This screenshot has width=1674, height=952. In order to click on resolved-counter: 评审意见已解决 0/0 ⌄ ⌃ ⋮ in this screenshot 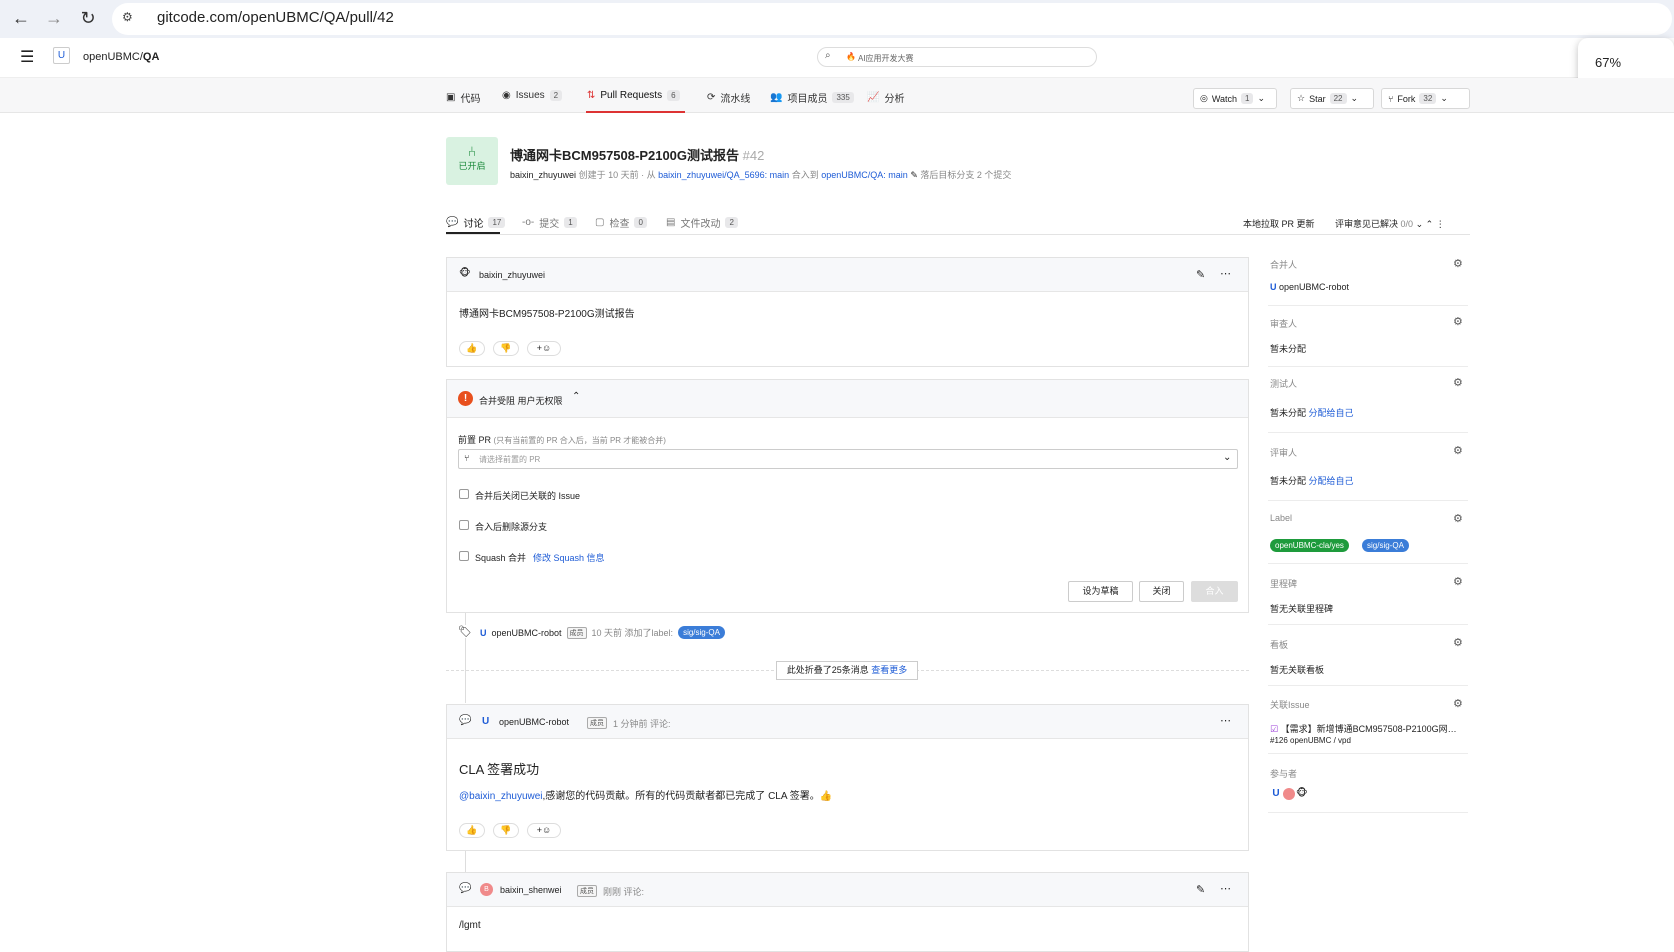, I will do `click(1390, 223)`.